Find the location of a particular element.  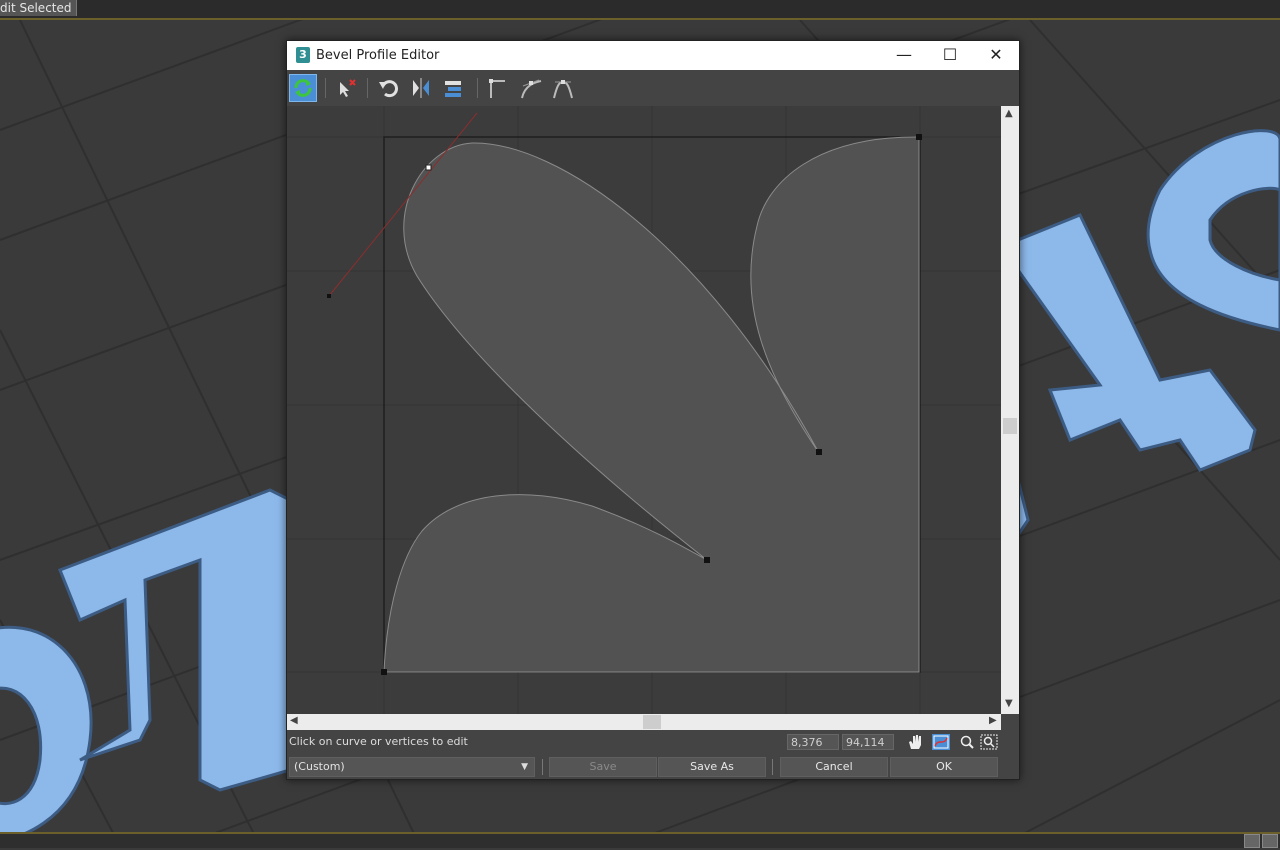

coord-y-field: 94,114 is located at coordinates (868, 742).